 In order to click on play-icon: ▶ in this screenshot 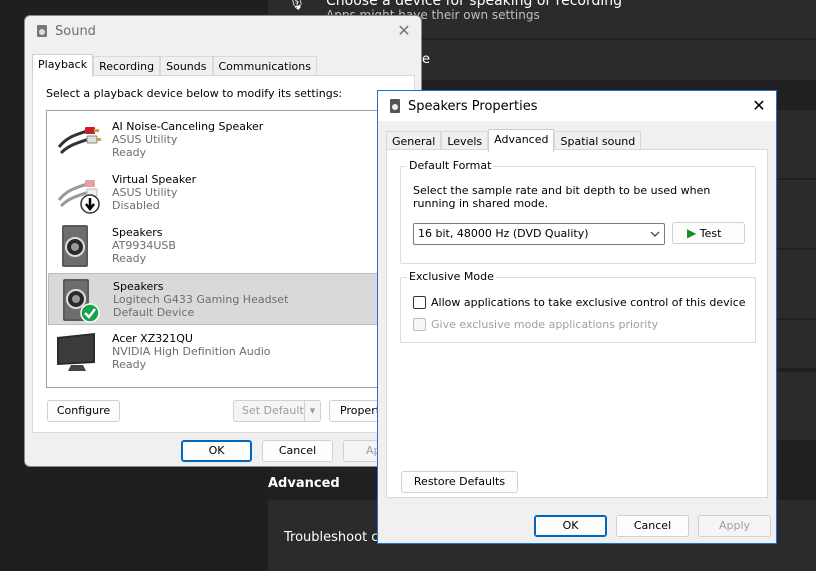, I will do `click(692, 233)`.